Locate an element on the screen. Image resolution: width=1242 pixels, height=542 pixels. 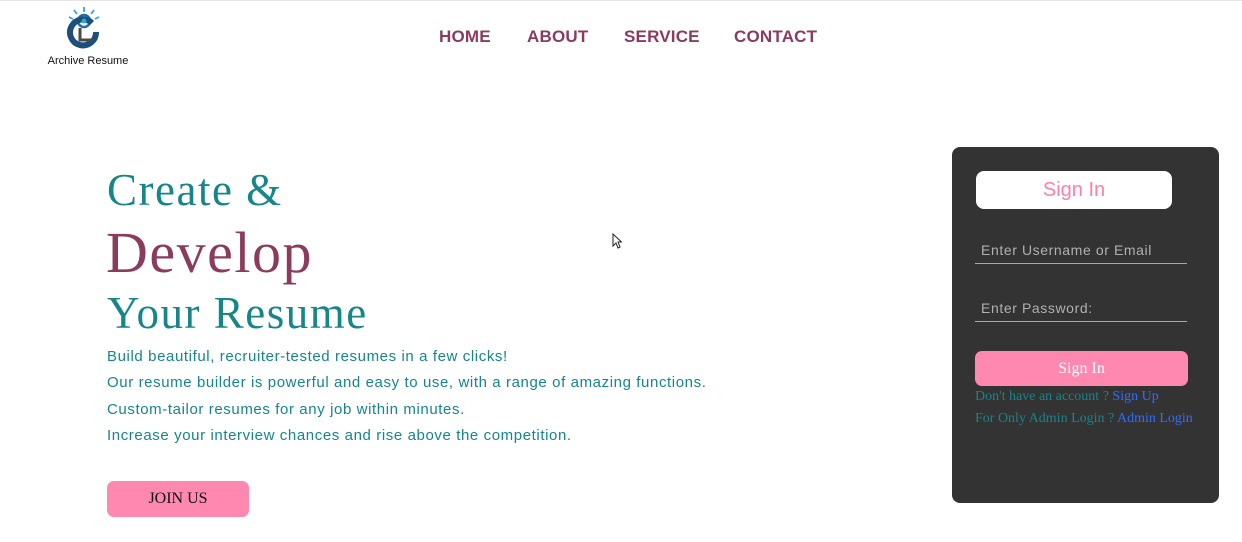
nav-home: HOME is located at coordinates (465, 37).